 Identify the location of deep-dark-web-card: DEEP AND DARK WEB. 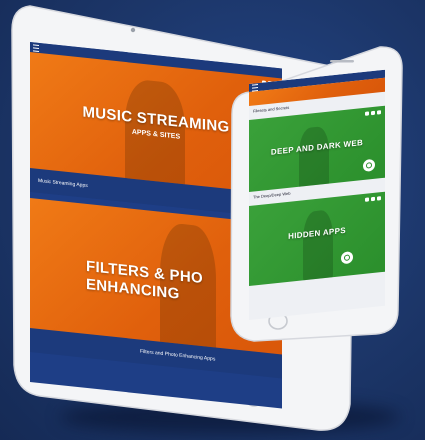
(317, 148).